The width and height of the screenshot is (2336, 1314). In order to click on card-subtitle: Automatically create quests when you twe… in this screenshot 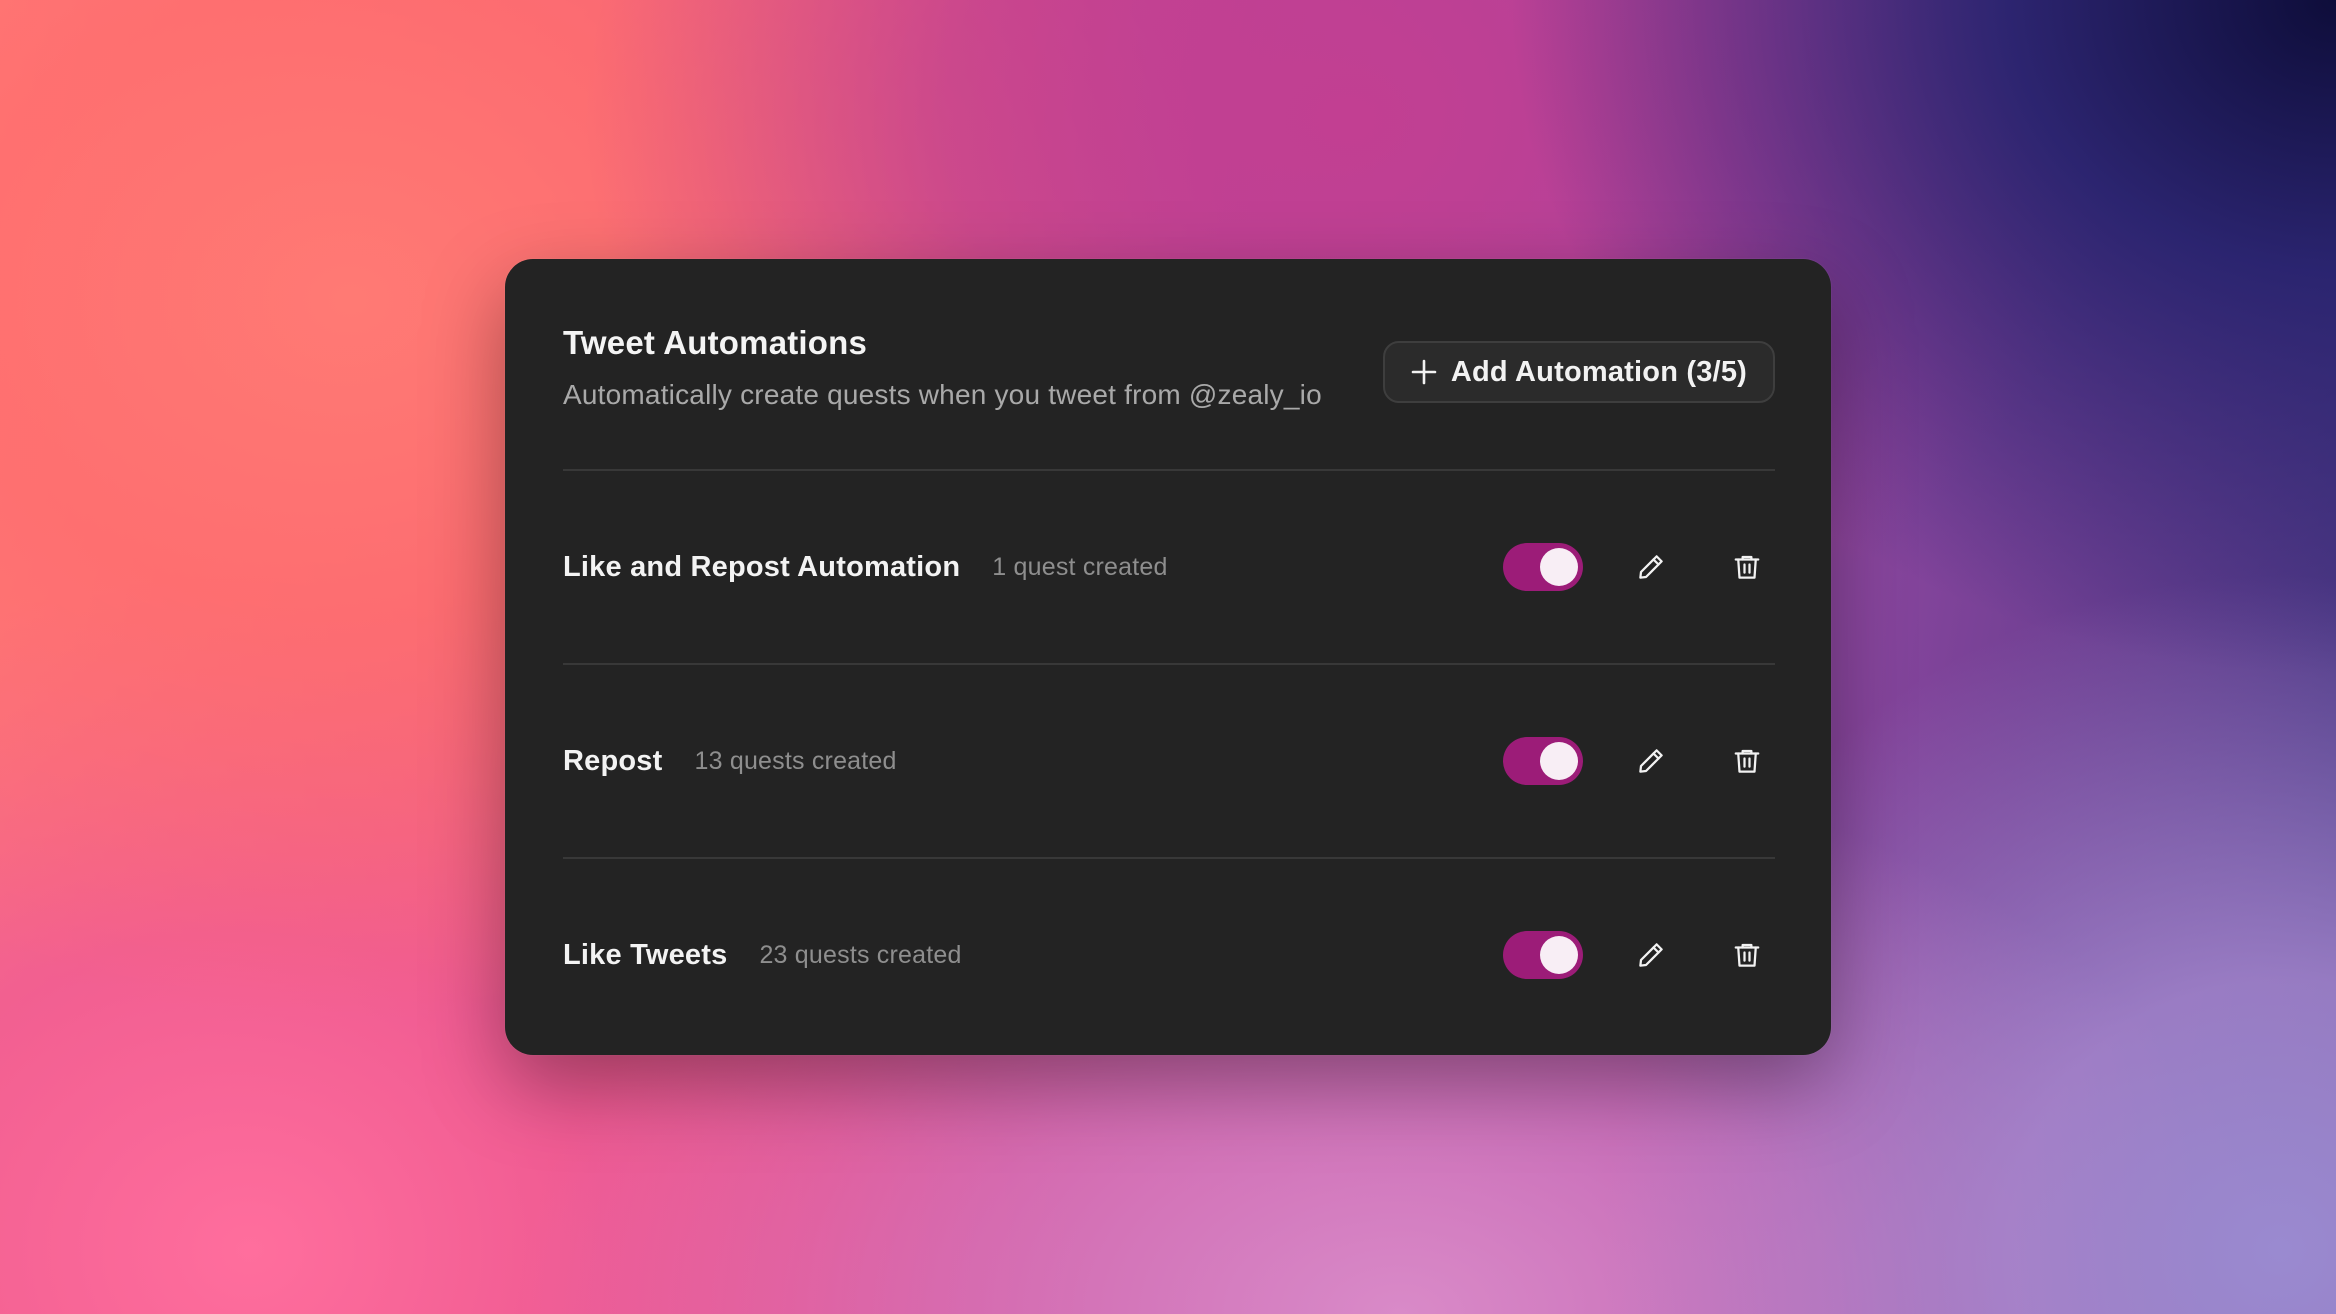, I will do `click(942, 394)`.